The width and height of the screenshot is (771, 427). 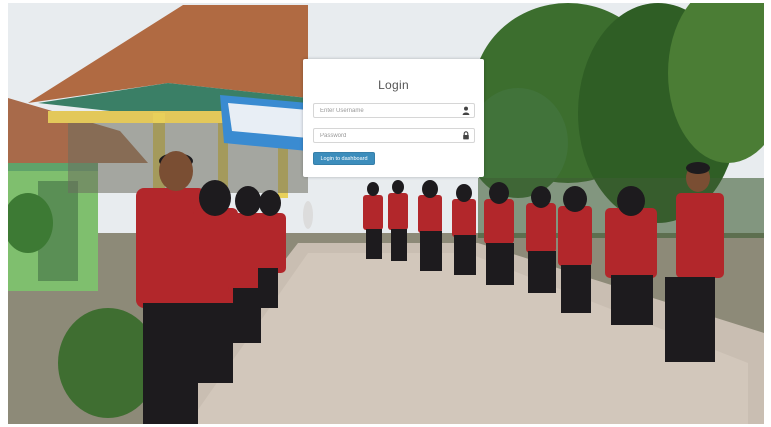 I want to click on lock-icon, so click(x=466, y=135).